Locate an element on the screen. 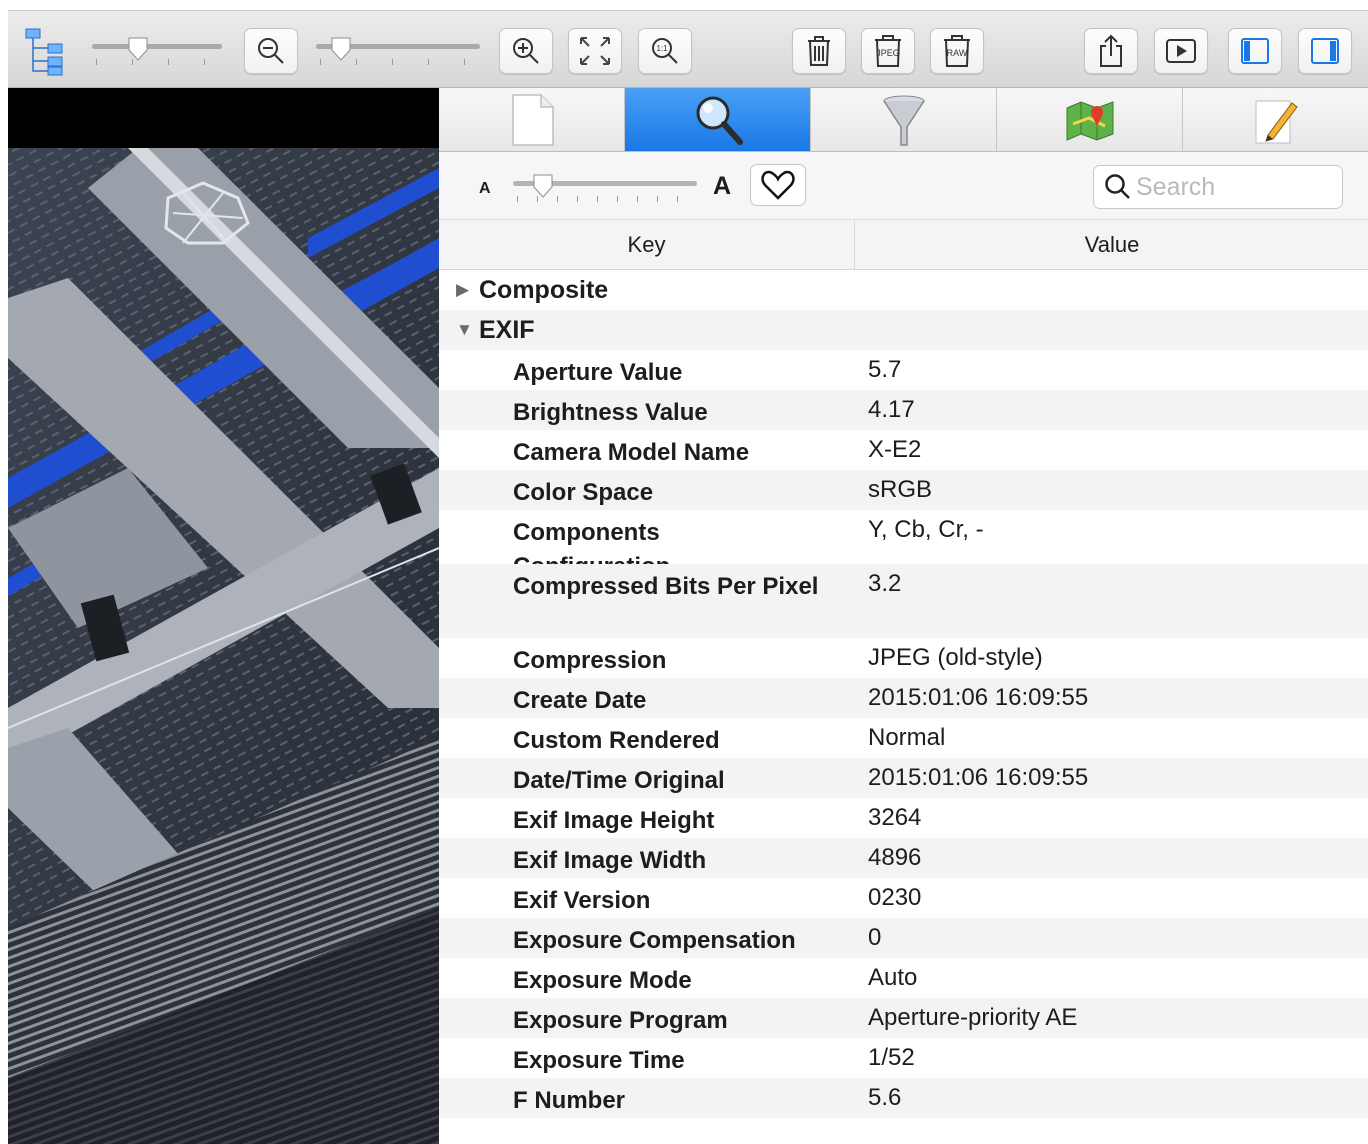 This screenshot has height=1144, width=1368. inspector-tabs is located at coordinates (903, 120).